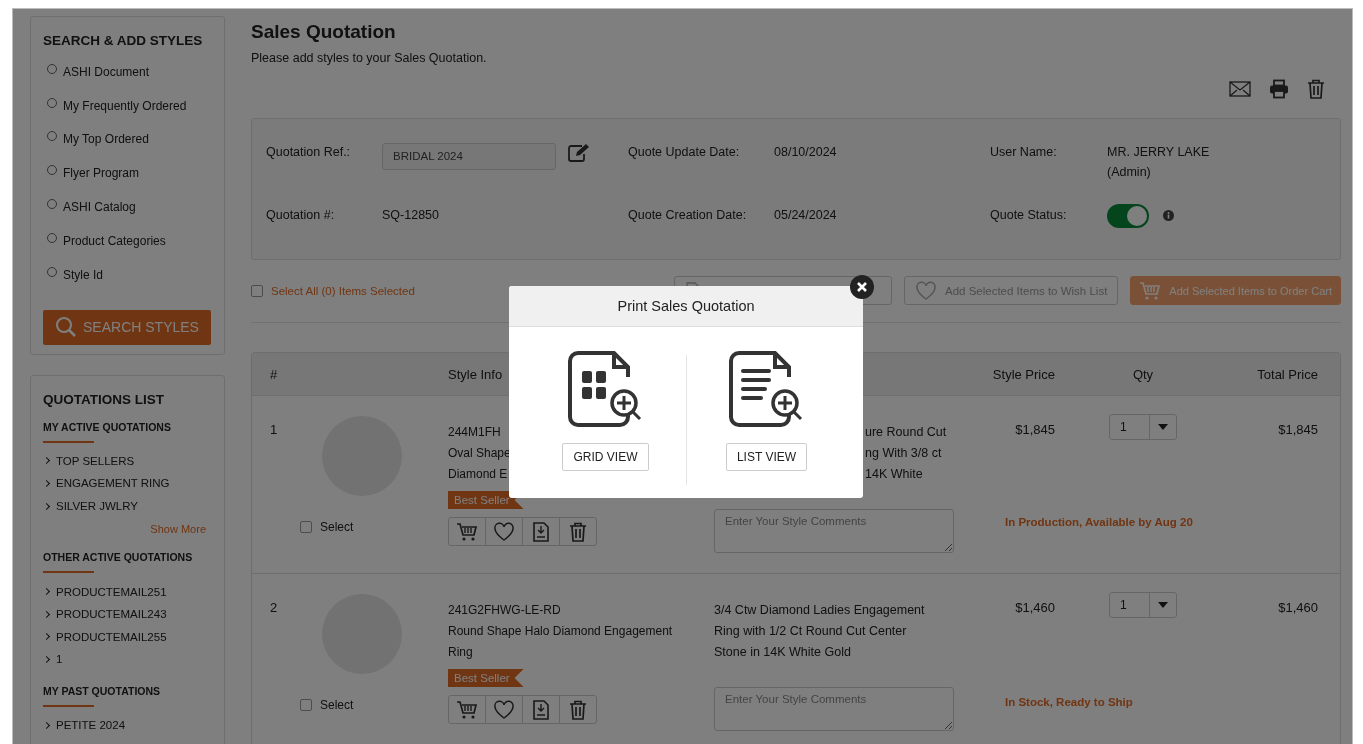  Describe the element at coordinates (113, 483) in the screenshot. I see `quotation-link: ENGAGEMENT RING` at that location.